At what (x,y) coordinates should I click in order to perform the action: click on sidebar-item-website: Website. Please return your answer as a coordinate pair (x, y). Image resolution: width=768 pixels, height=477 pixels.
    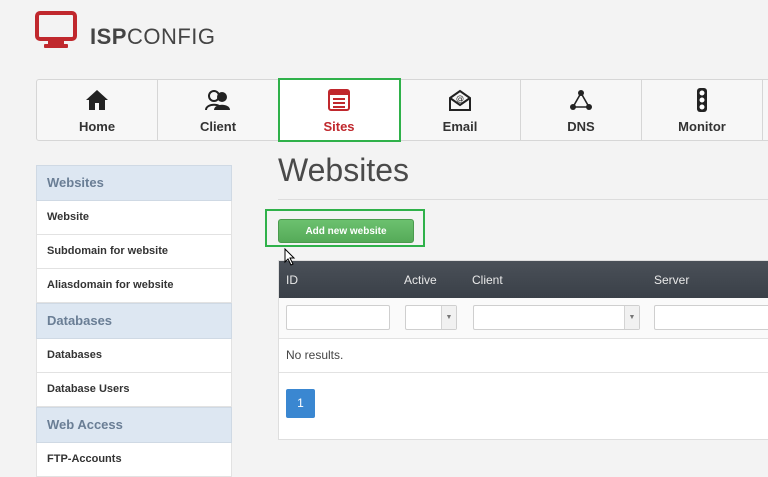
    Looking at the image, I should click on (134, 218).